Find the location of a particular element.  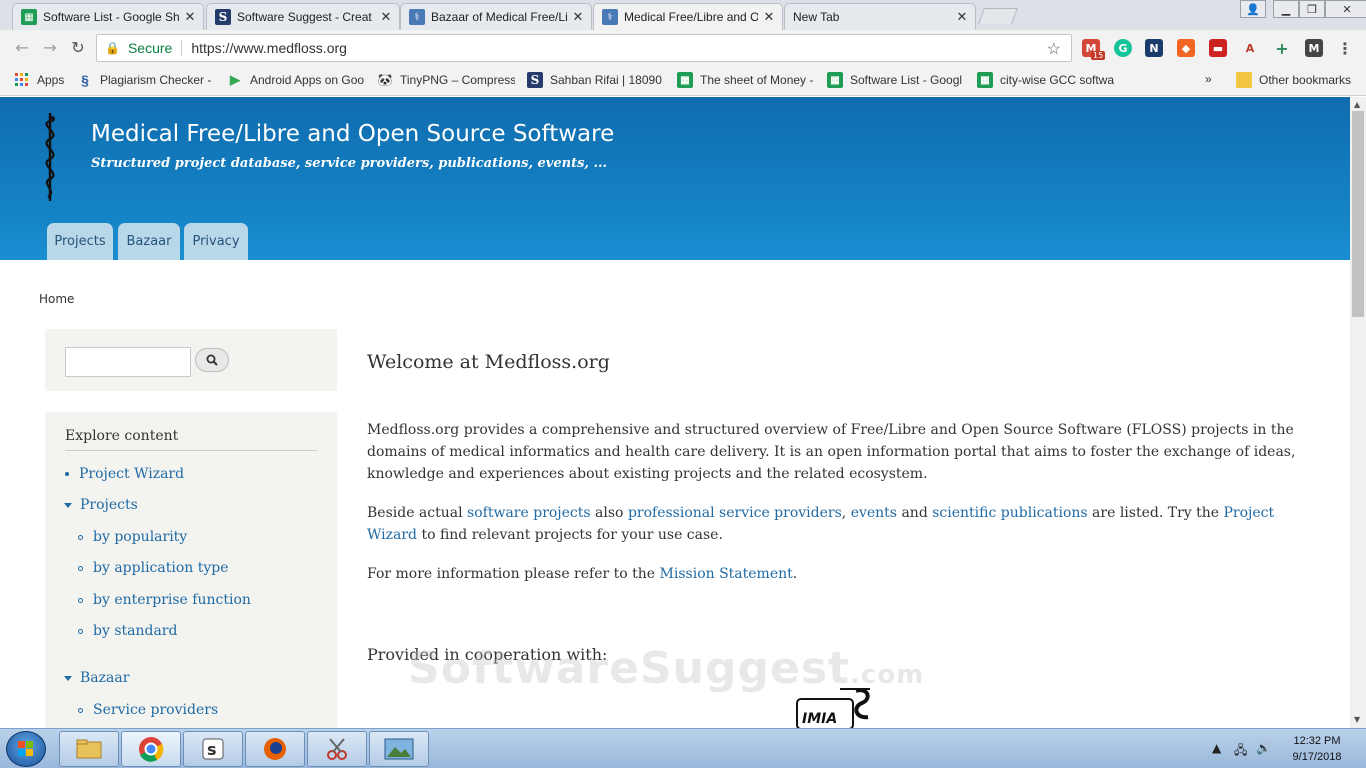

window-close-icon: ✕ is located at coordinates (1345, 9).